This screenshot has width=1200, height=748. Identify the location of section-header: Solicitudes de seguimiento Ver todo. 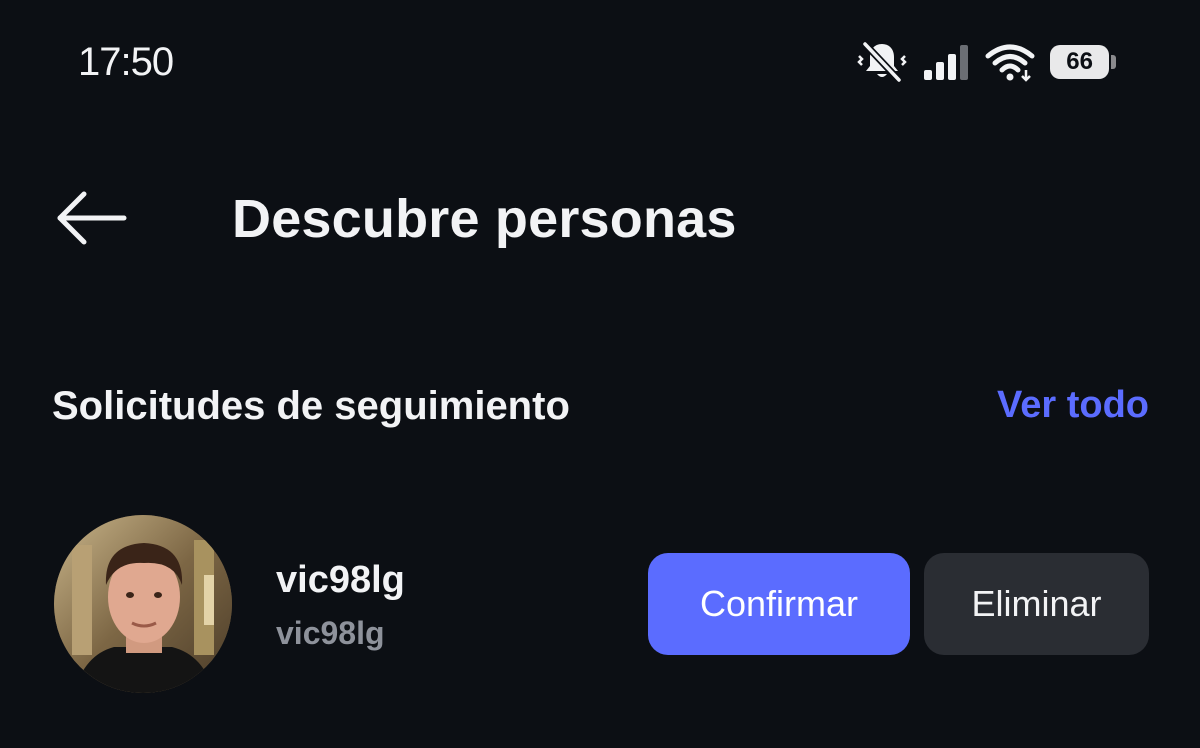
(600, 410).